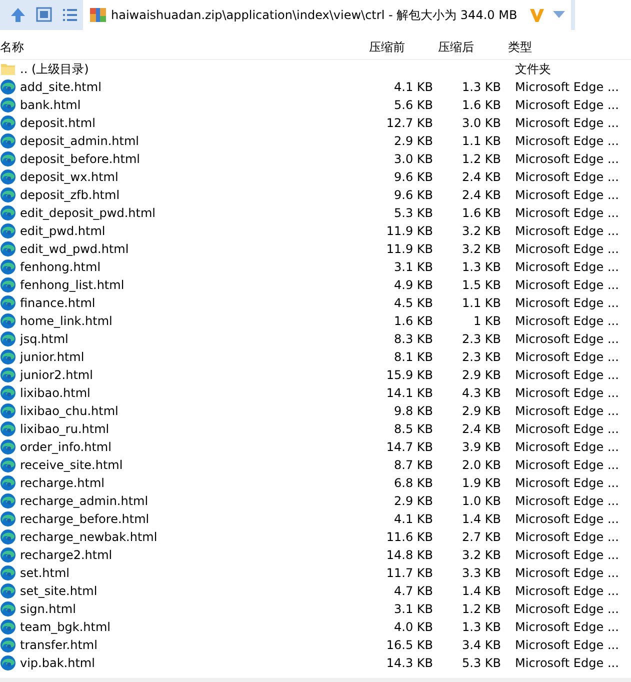 The height and width of the screenshot is (682, 631). Describe the element at coordinates (409, 573) in the screenshot. I see `size-cell-text: 11.7 KB` at that location.